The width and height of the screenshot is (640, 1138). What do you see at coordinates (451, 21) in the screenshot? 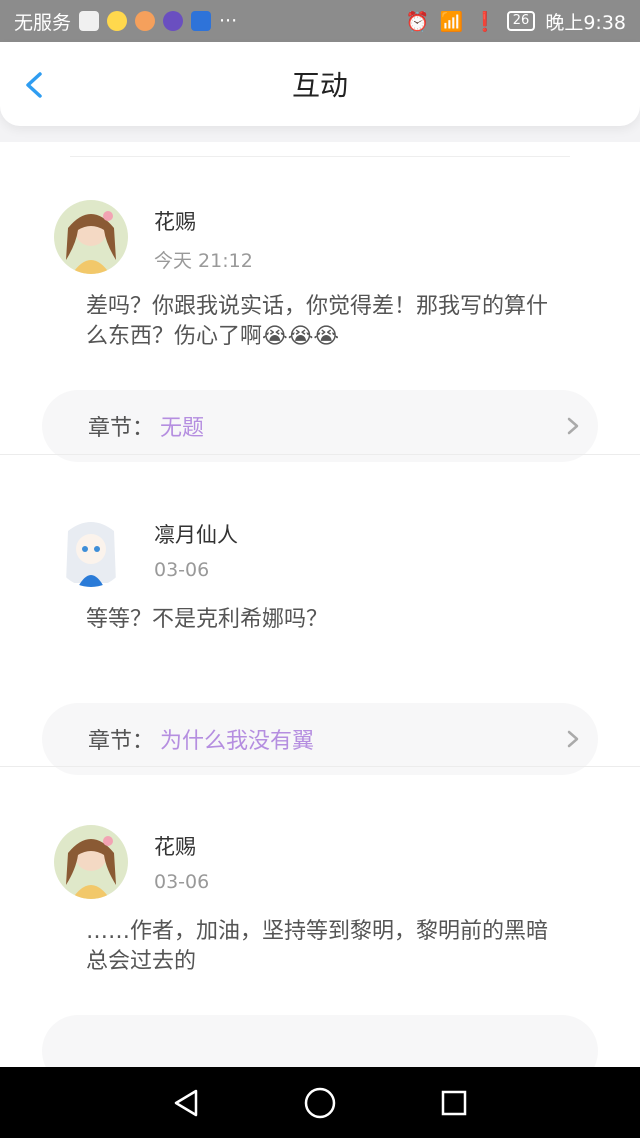
I see `wifi-icon: 📶` at bounding box center [451, 21].